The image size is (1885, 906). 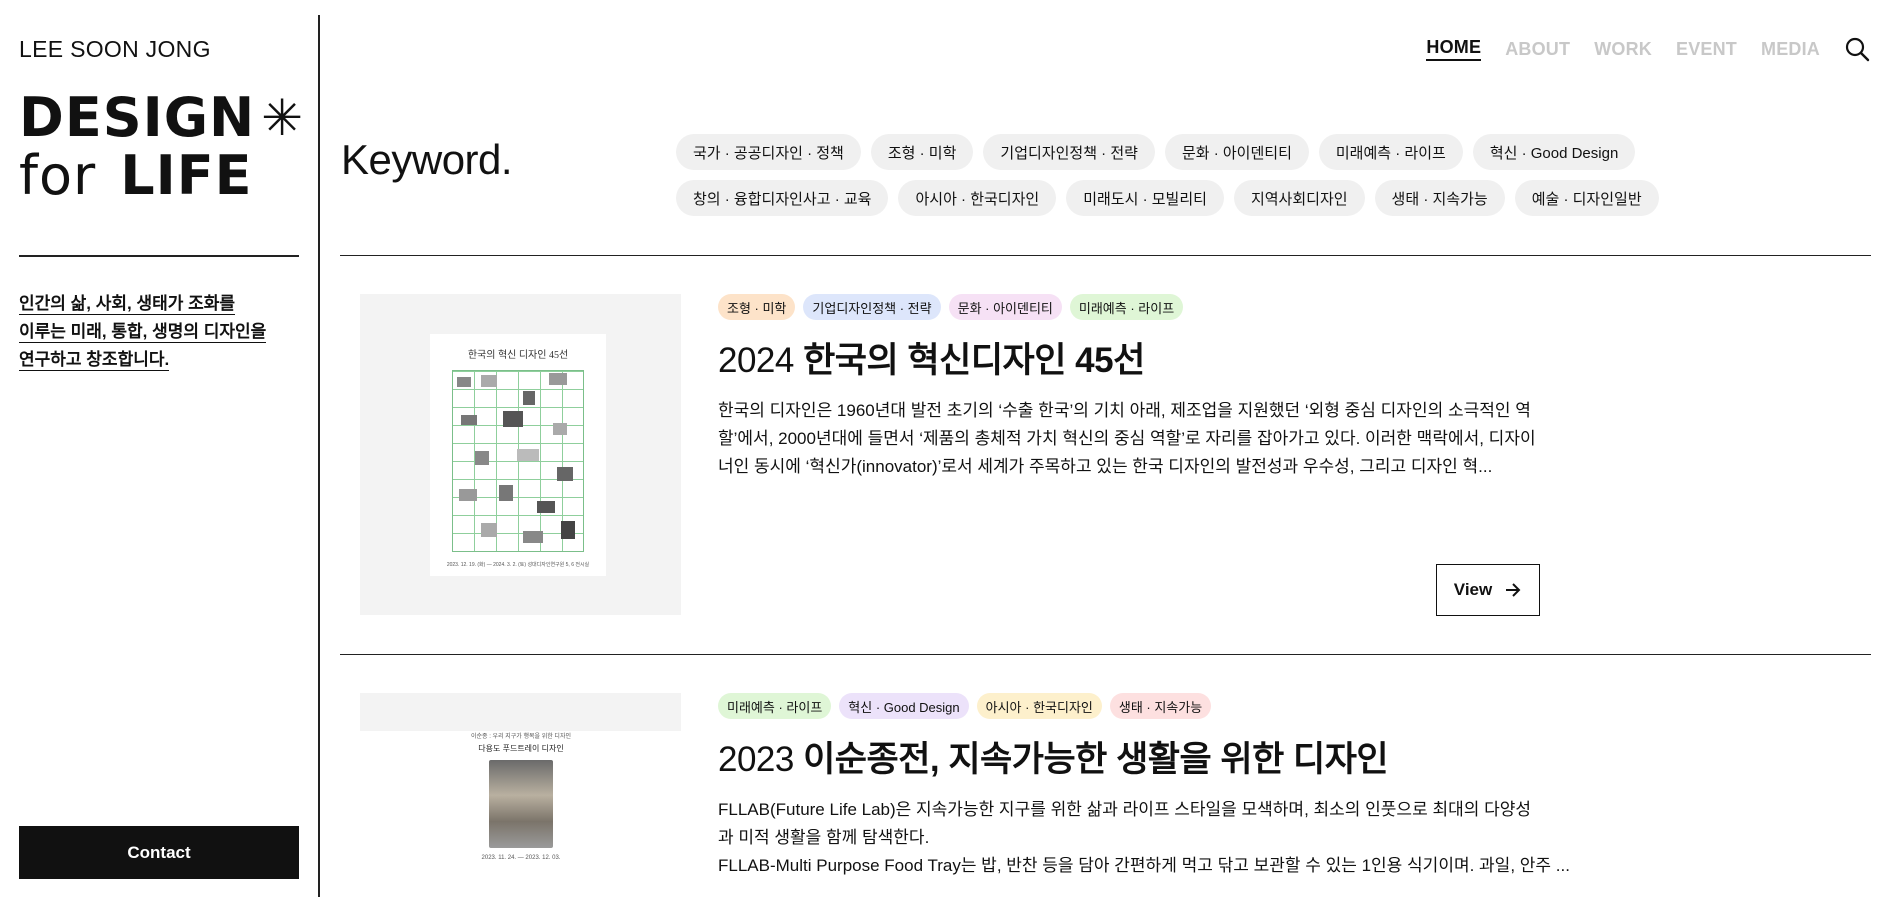 What do you see at coordinates (1039, 706) in the screenshot?
I see `article-tag: 아시아 · 한국디자인` at bounding box center [1039, 706].